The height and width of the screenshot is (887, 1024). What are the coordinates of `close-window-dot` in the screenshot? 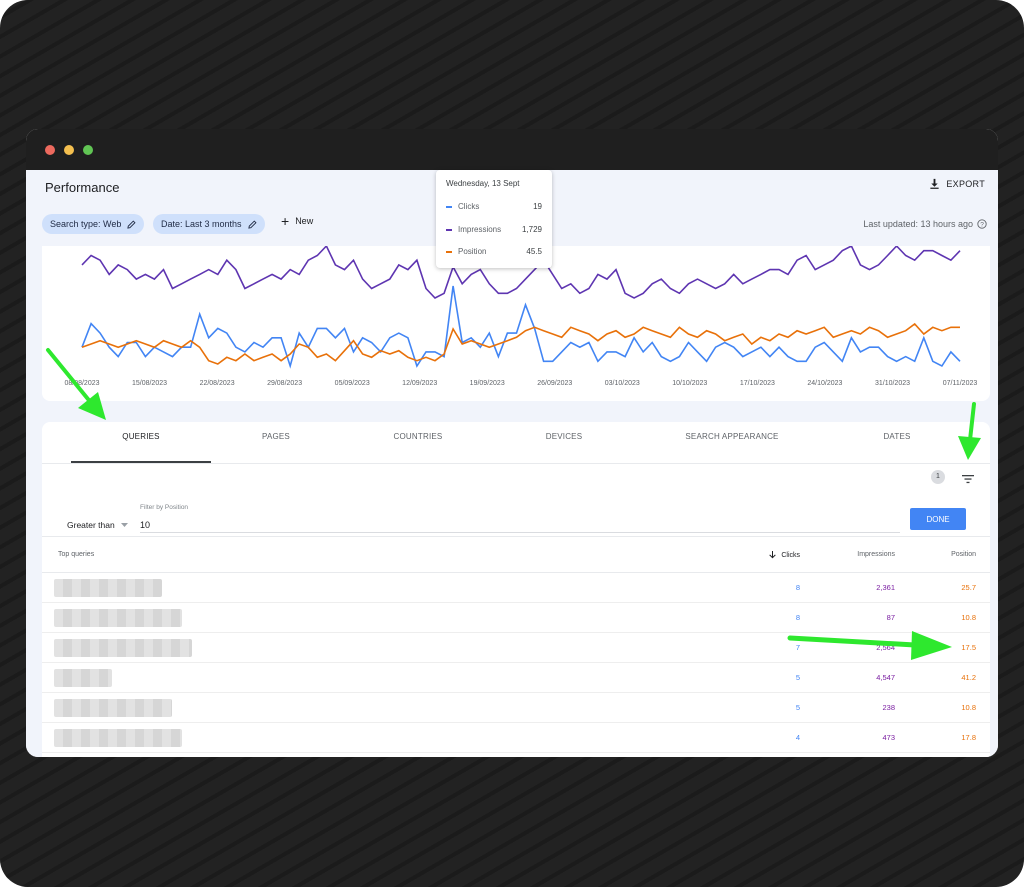 It's located at (50, 150).